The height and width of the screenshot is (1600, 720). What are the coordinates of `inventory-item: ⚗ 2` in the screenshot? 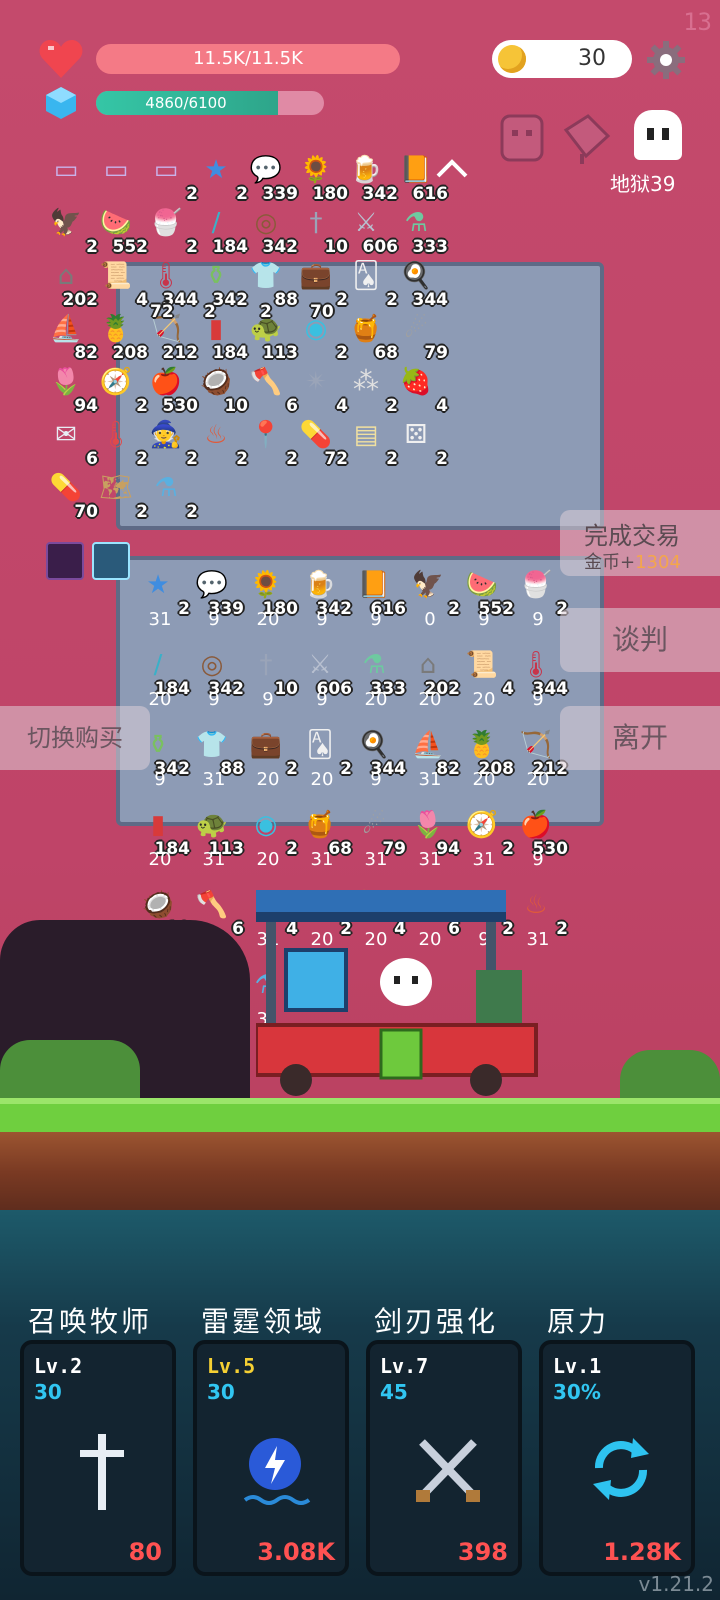 It's located at (171, 495).